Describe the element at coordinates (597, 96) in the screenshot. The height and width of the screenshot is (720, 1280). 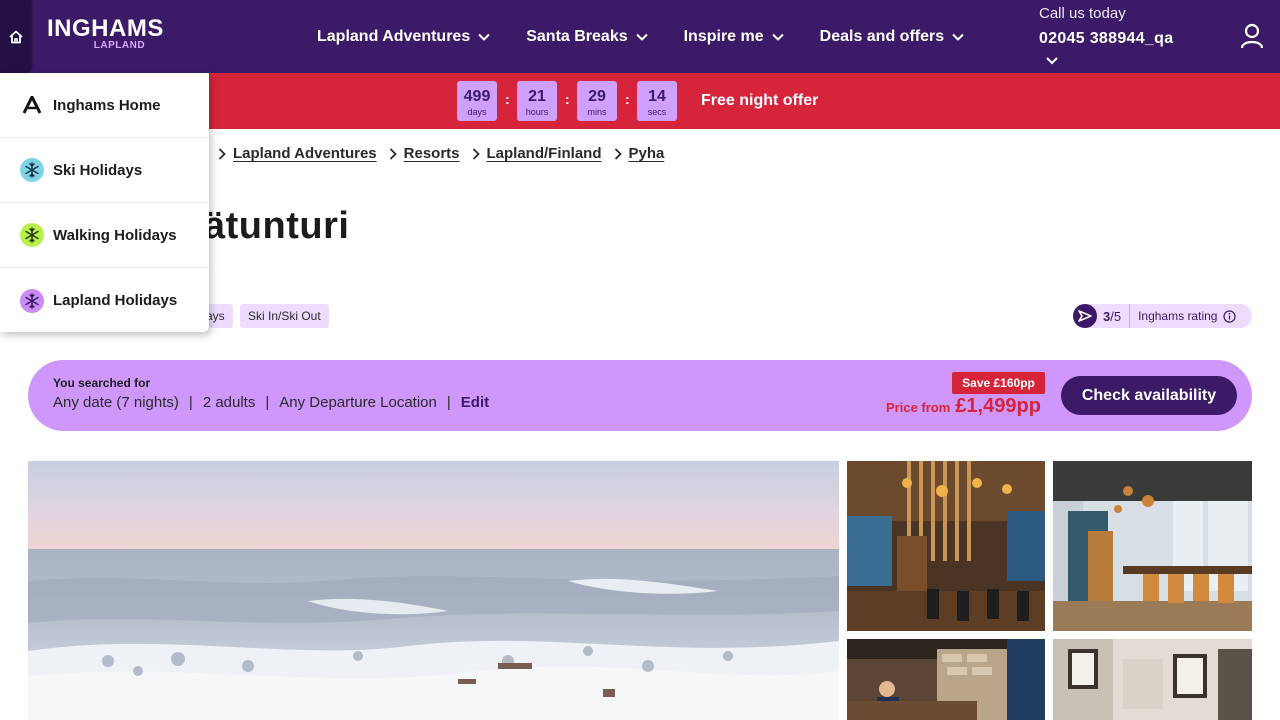
I see `countdown-value: 29` at that location.